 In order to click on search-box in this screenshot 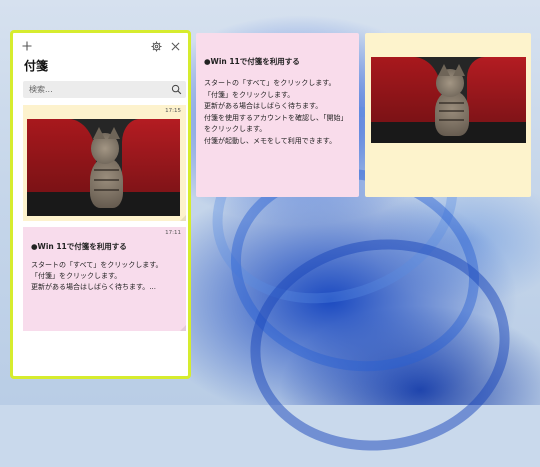, I will do `click(104, 89)`.